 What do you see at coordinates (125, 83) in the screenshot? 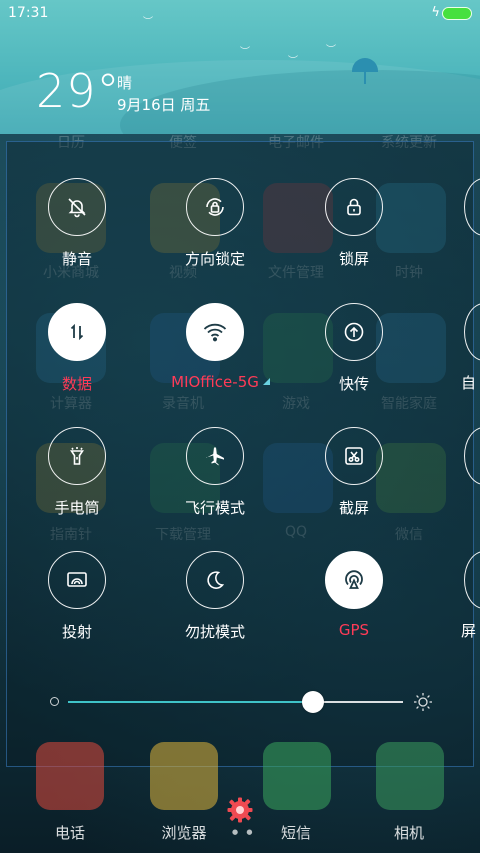
I see `weather-condition: 晴` at bounding box center [125, 83].